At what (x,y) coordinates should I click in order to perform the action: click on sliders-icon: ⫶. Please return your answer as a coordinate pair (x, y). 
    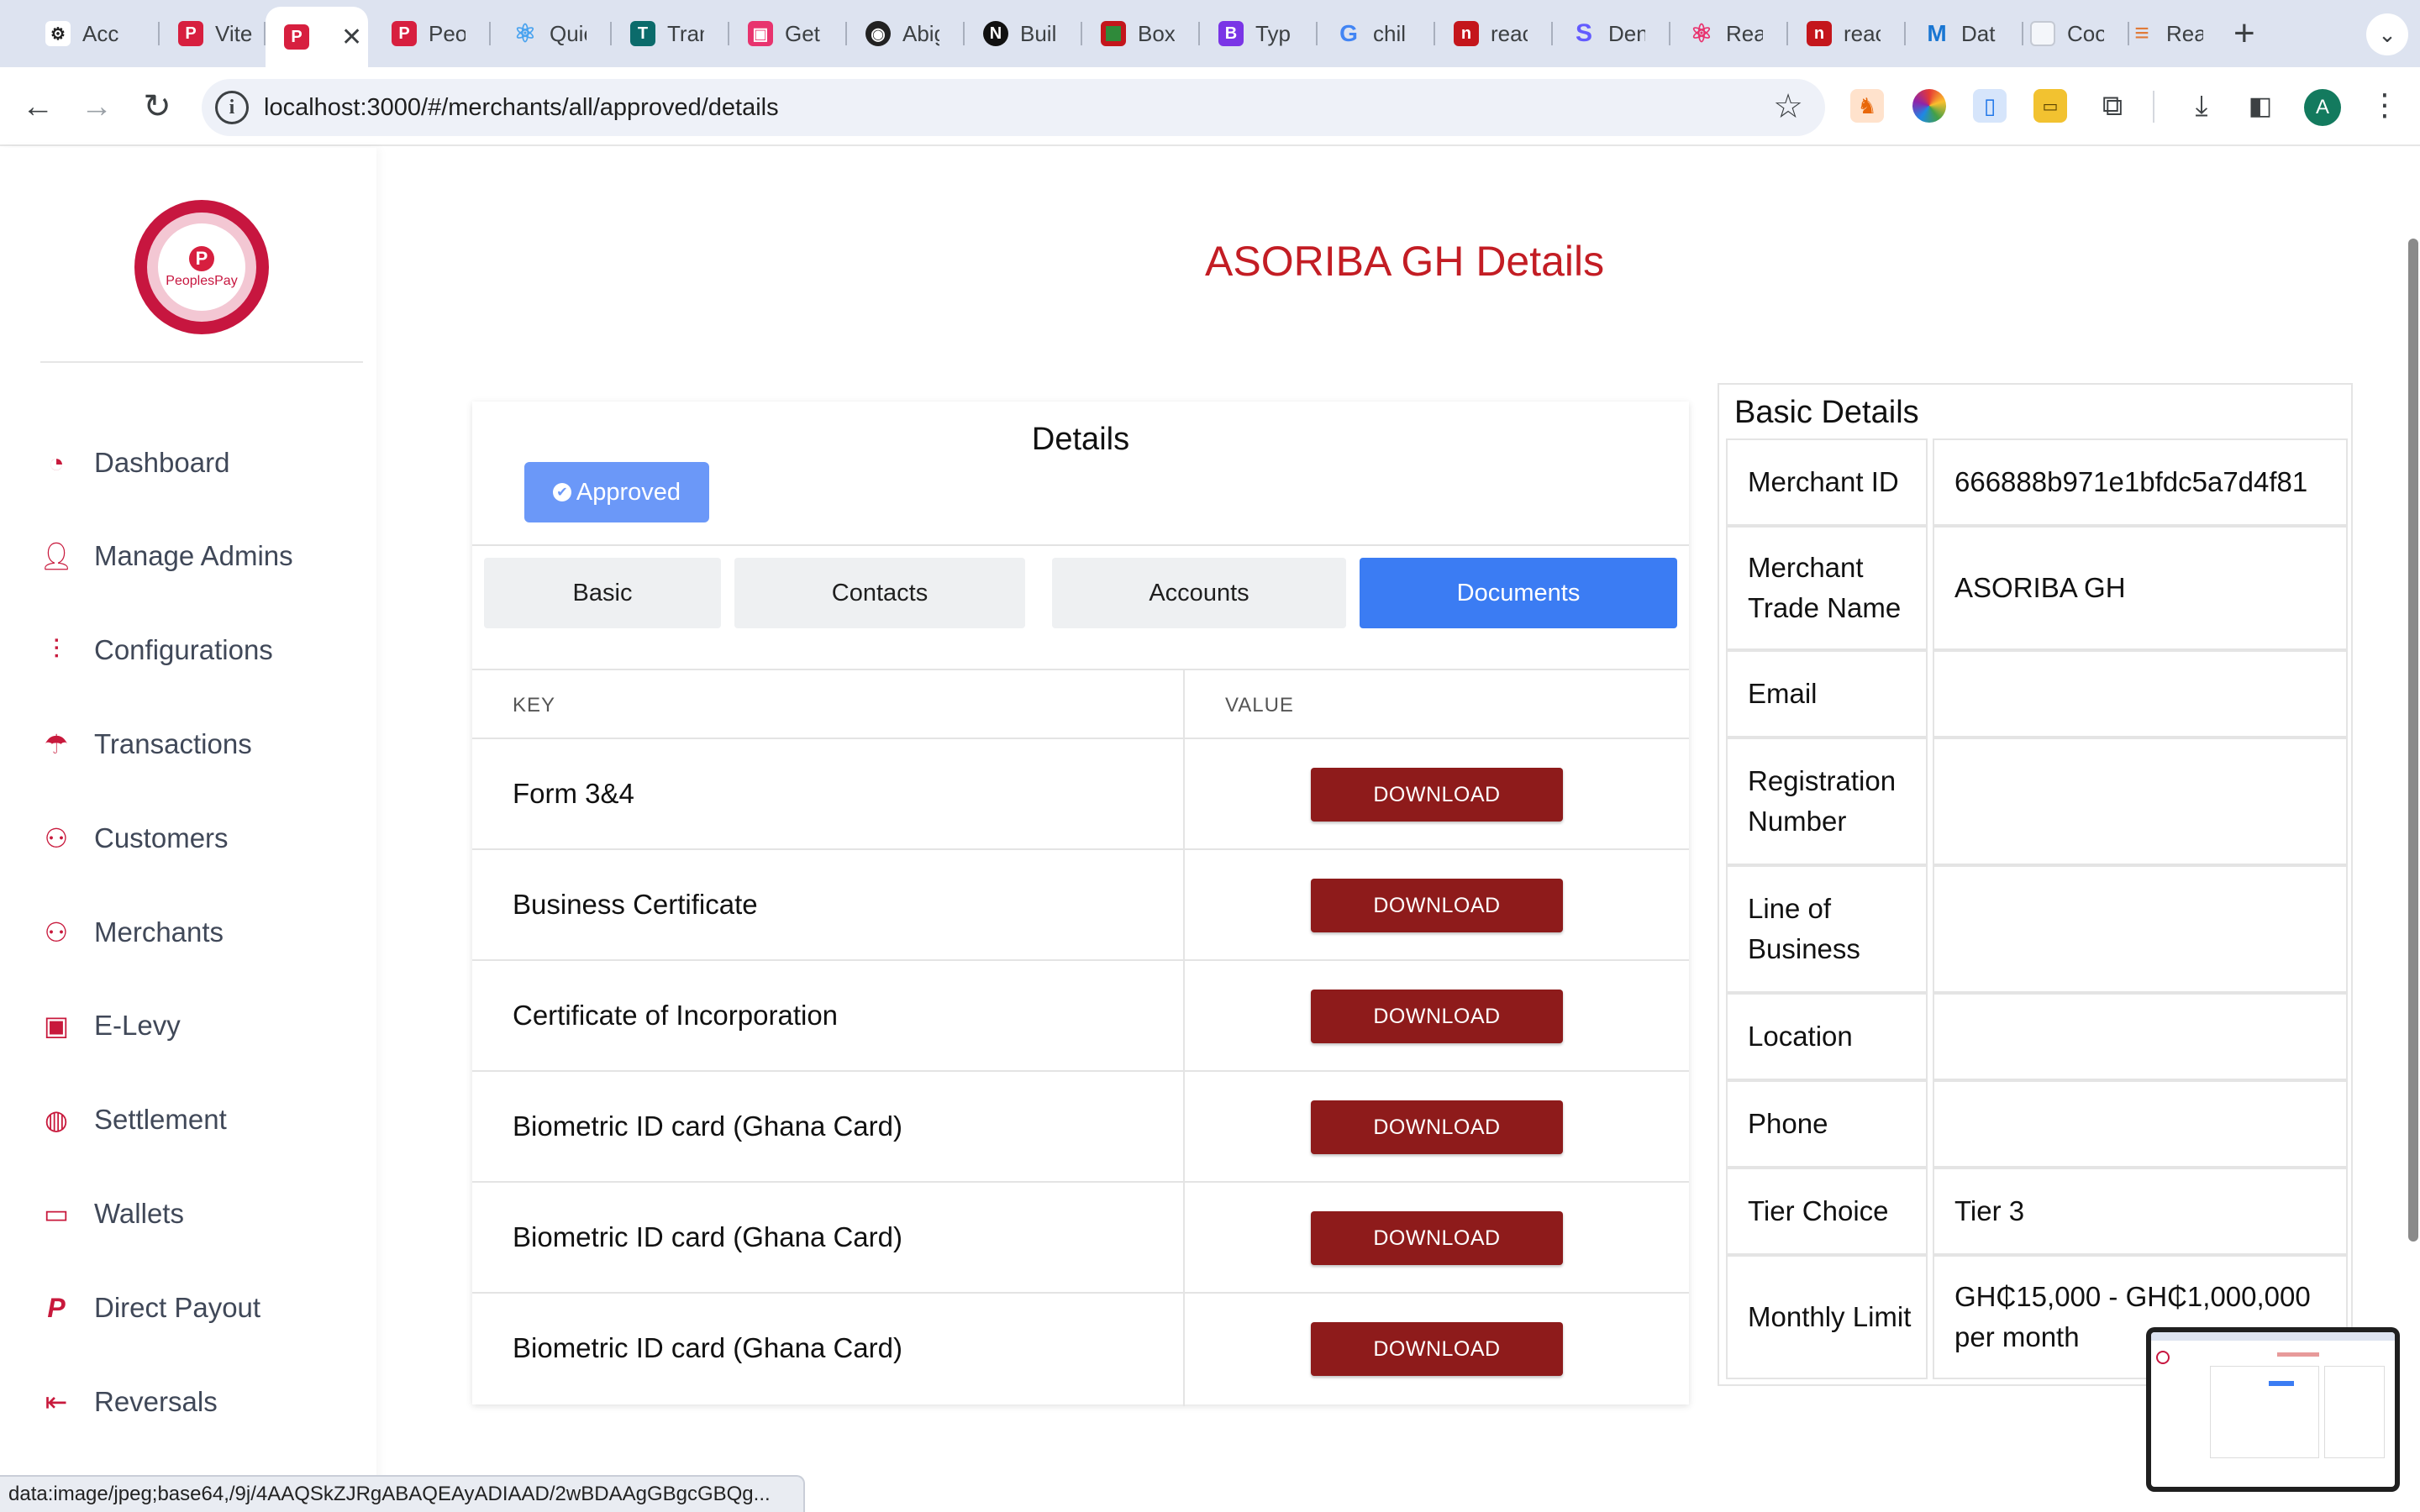
    Looking at the image, I should click on (56, 649).